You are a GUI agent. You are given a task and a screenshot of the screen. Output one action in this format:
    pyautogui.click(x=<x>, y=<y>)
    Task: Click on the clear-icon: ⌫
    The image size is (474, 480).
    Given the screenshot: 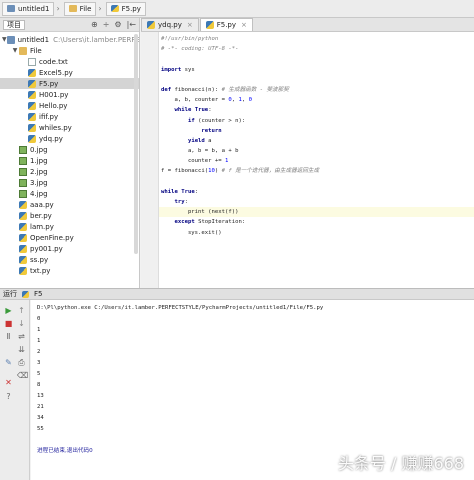 What is the action you would take?
    pyautogui.click(x=22, y=375)
    